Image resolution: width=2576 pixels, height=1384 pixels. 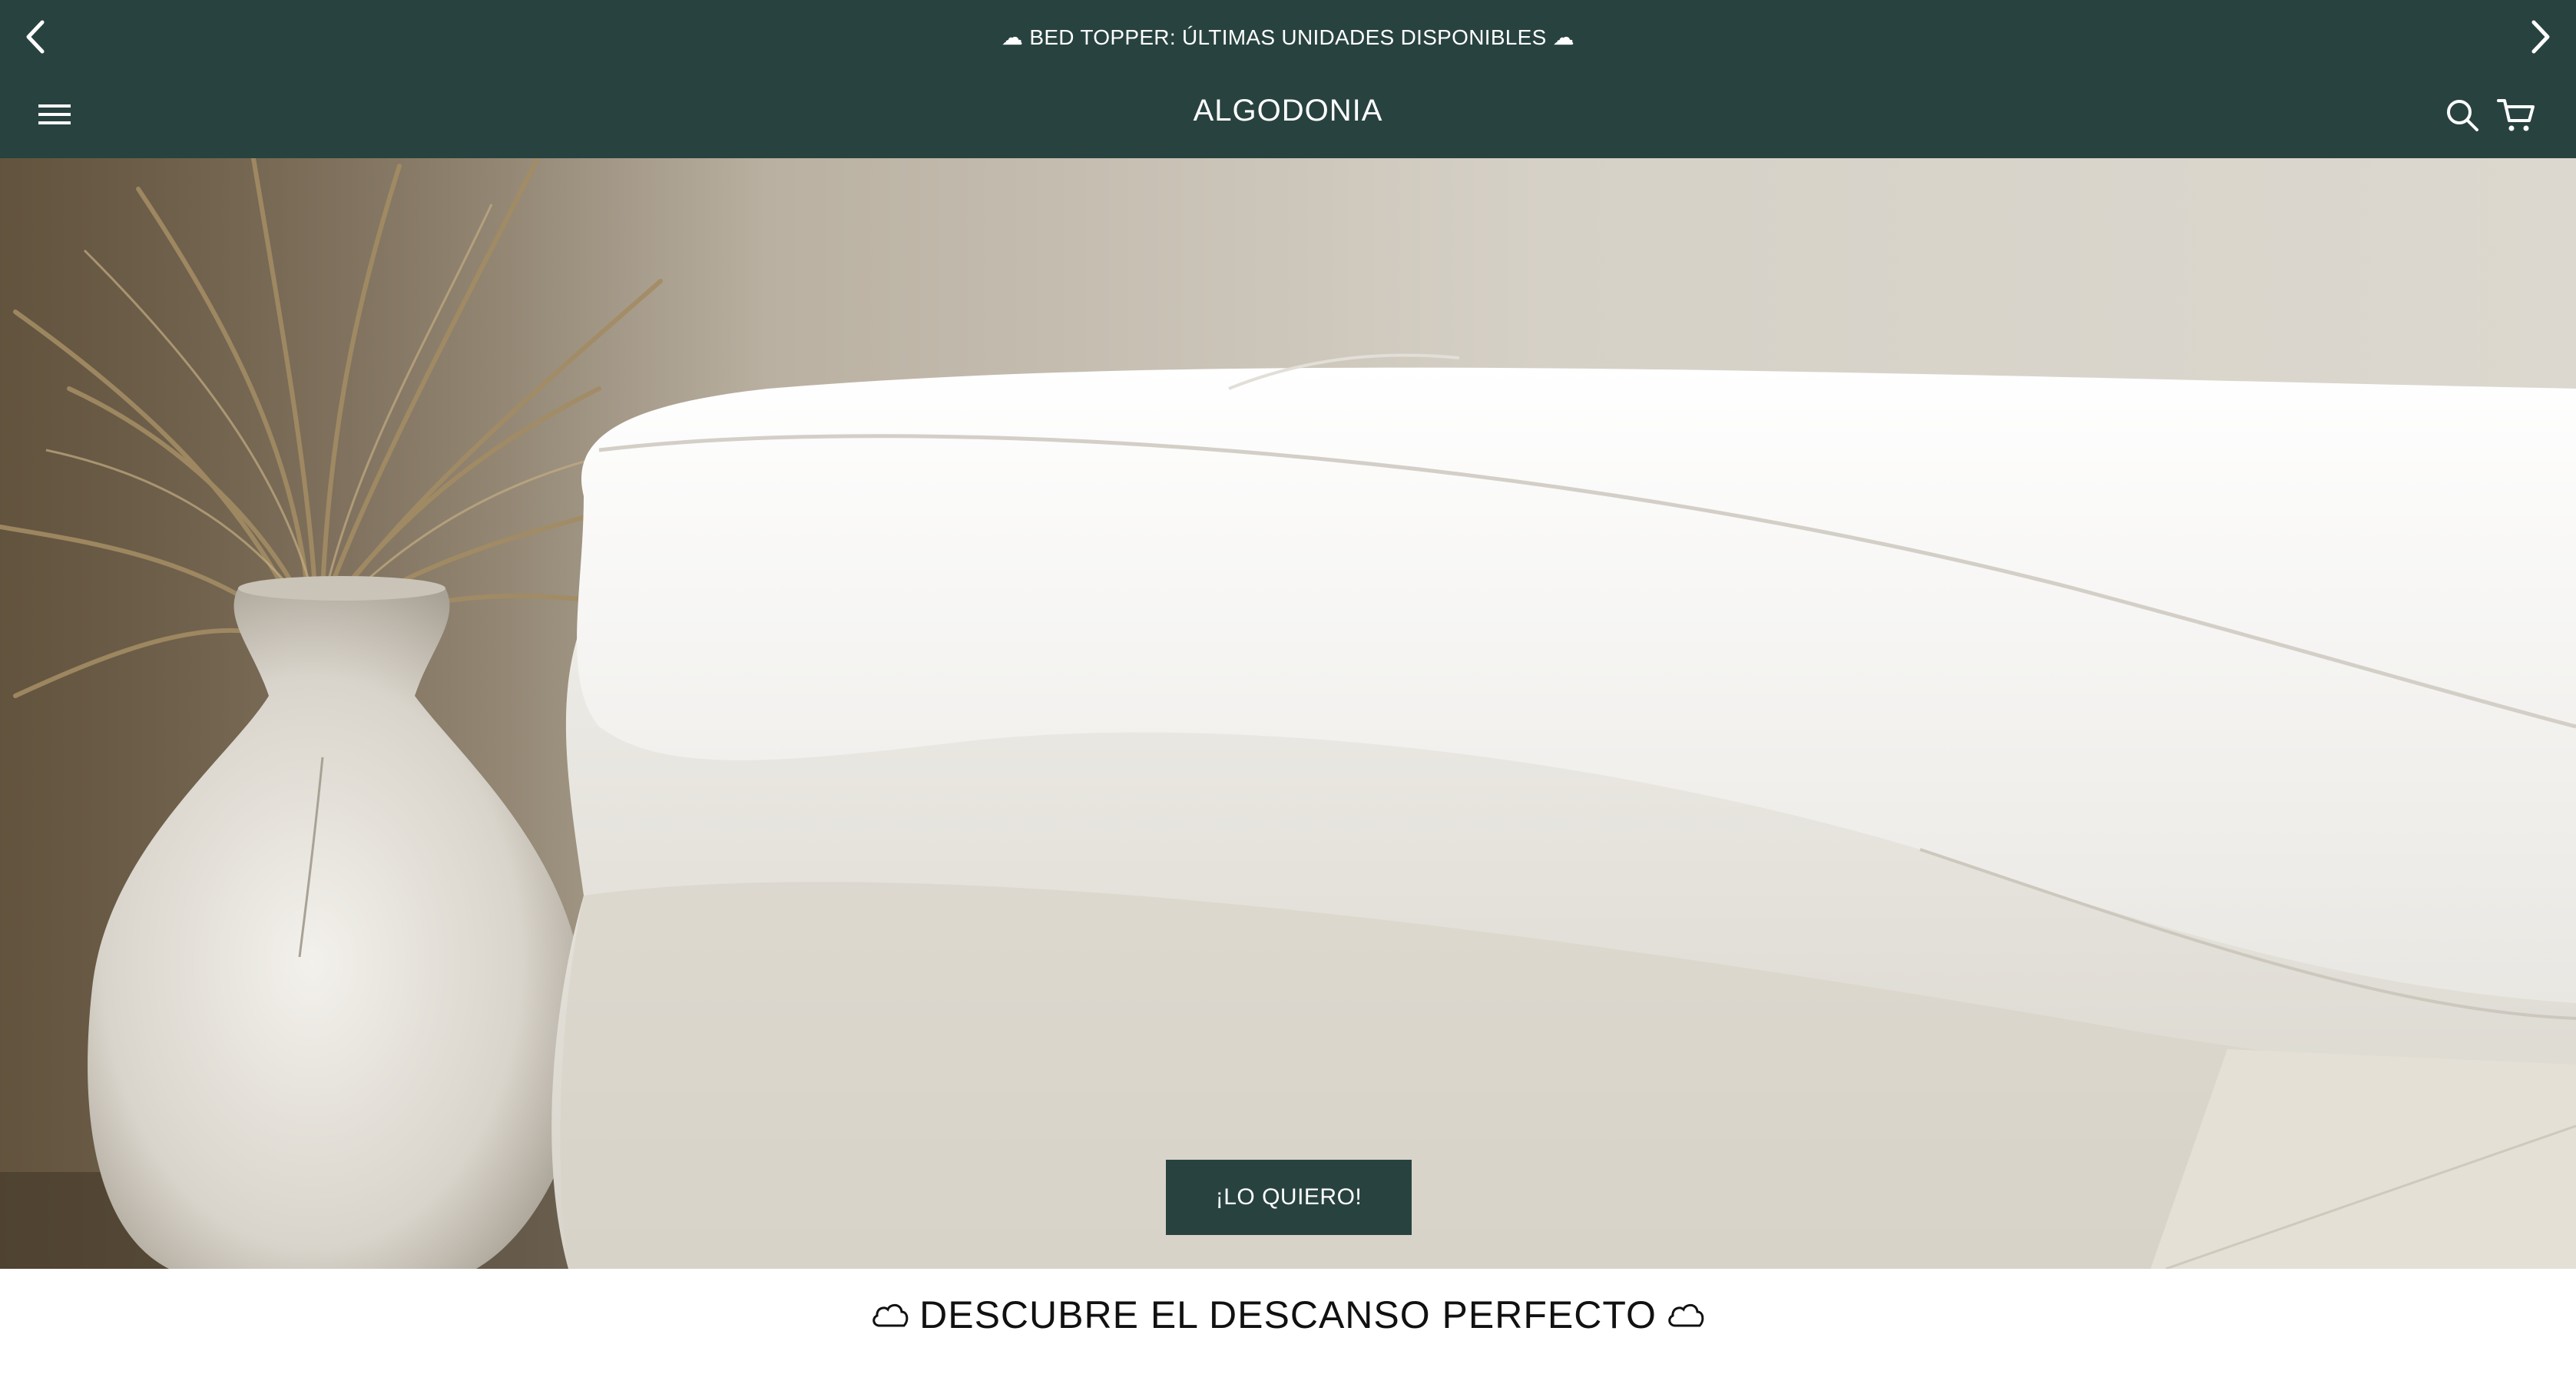 What do you see at coordinates (1288, 111) in the screenshot?
I see `site-logo: ALGODONIA` at bounding box center [1288, 111].